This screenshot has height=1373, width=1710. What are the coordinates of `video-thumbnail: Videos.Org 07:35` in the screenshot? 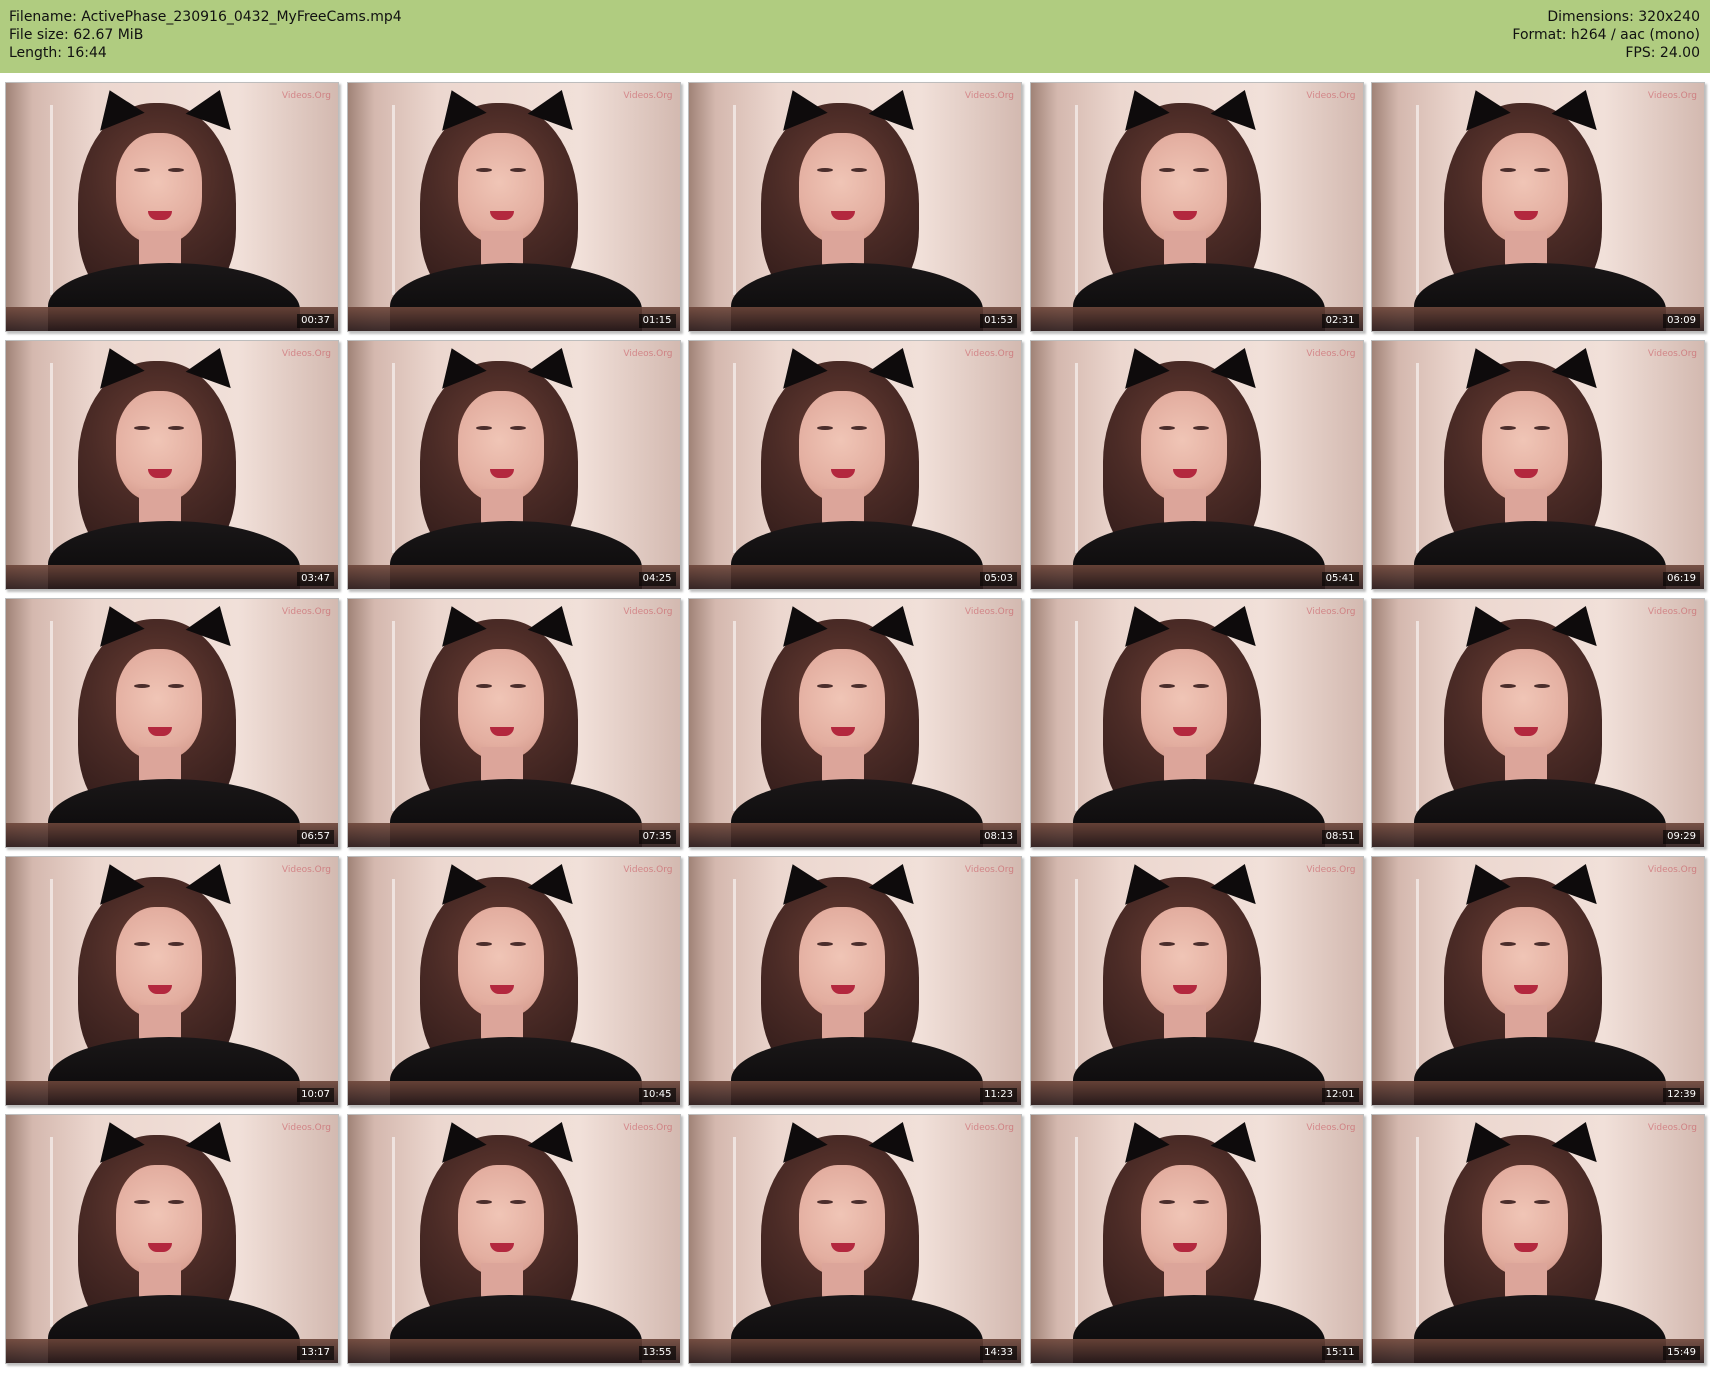 It's located at (513, 723).